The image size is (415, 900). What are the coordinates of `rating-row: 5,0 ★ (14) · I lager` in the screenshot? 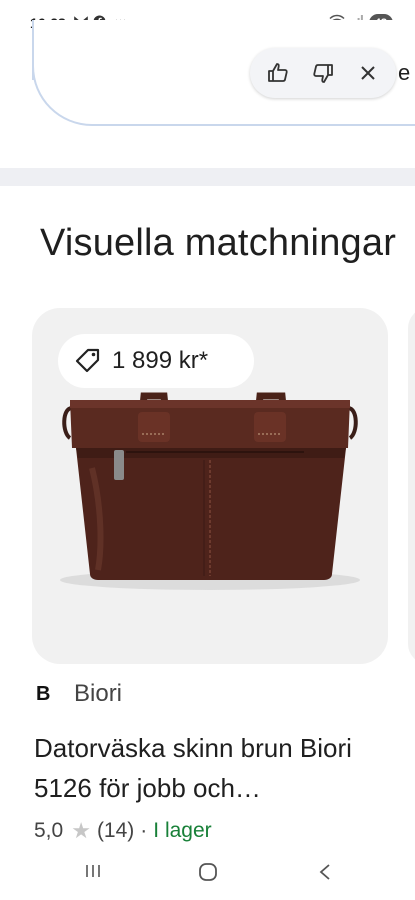 It's located at (123, 831).